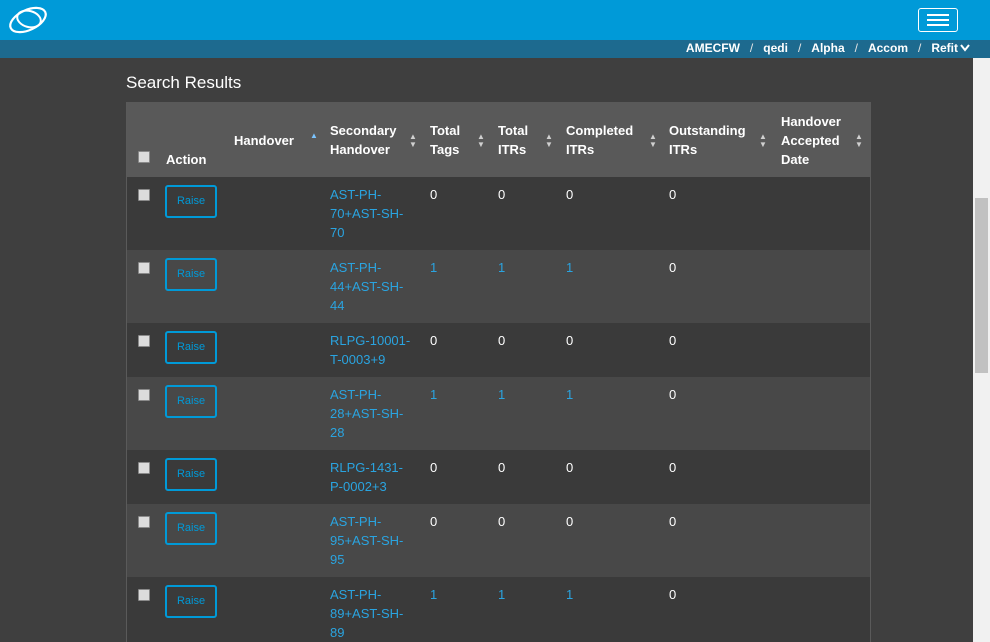 This screenshot has height=642, width=990. What do you see at coordinates (498, 413) in the screenshot?
I see `table-row: Raise AST-PH- 28+AST-SH- 28 1 1 1 0` at bounding box center [498, 413].